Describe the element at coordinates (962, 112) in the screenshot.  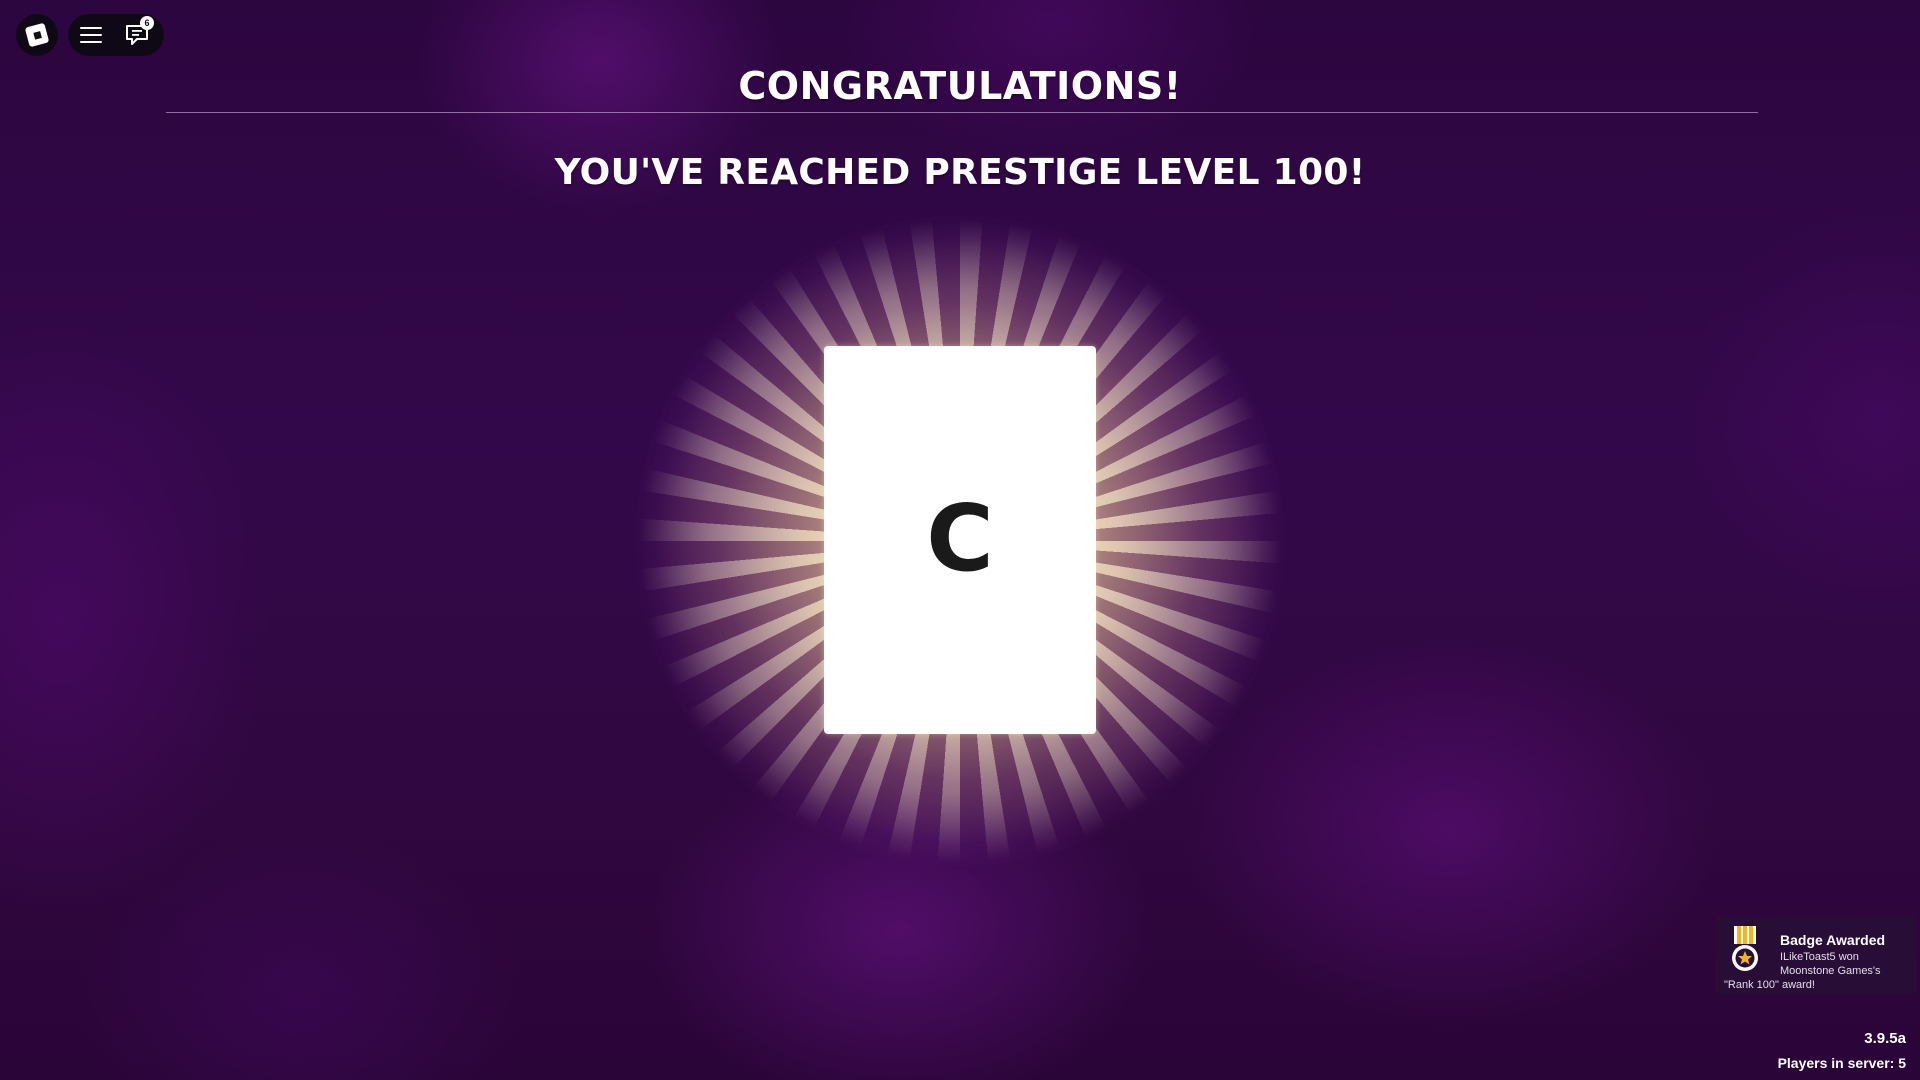
I see `title-divider` at that location.